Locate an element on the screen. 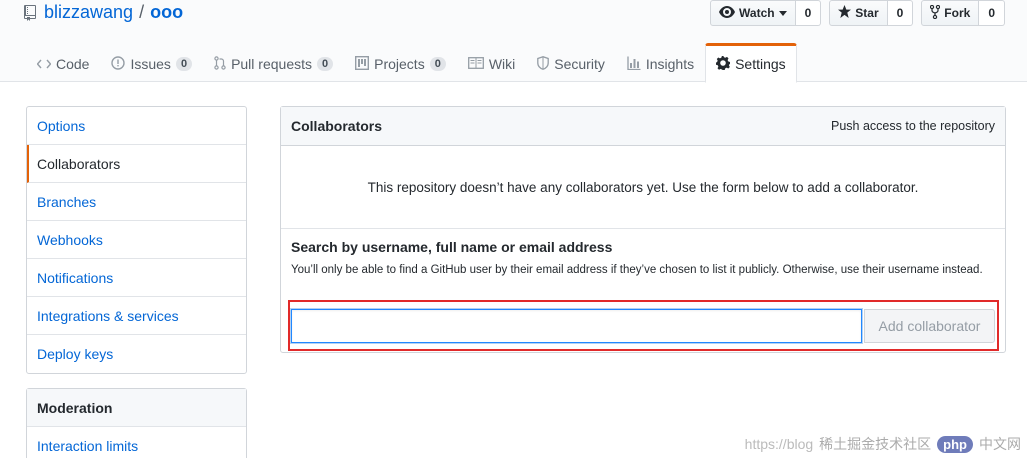 Image resolution: width=1027 pixels, height=458 pixels. tab-issues-label: Issues is located at coordinates (150, 64).